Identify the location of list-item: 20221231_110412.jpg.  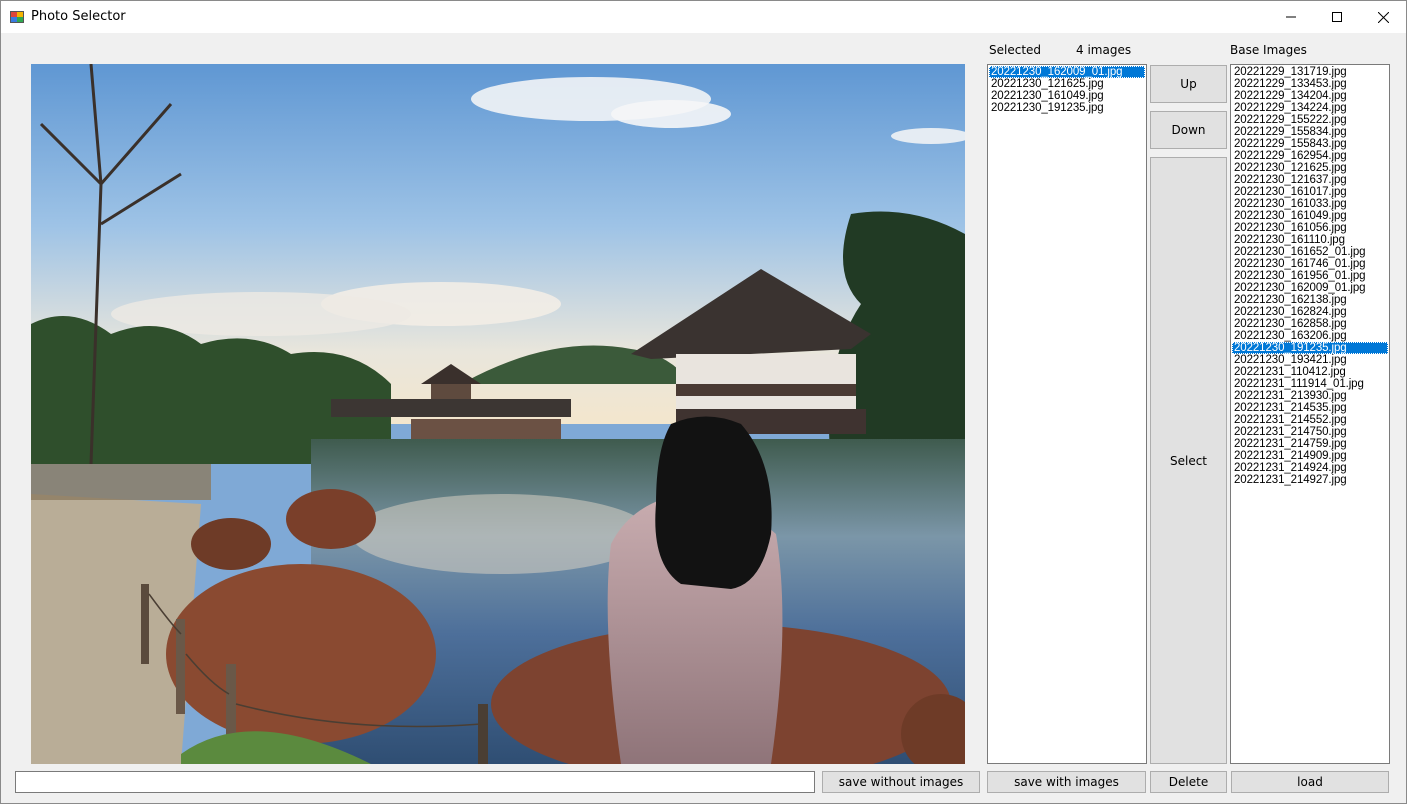
(1310, 372).